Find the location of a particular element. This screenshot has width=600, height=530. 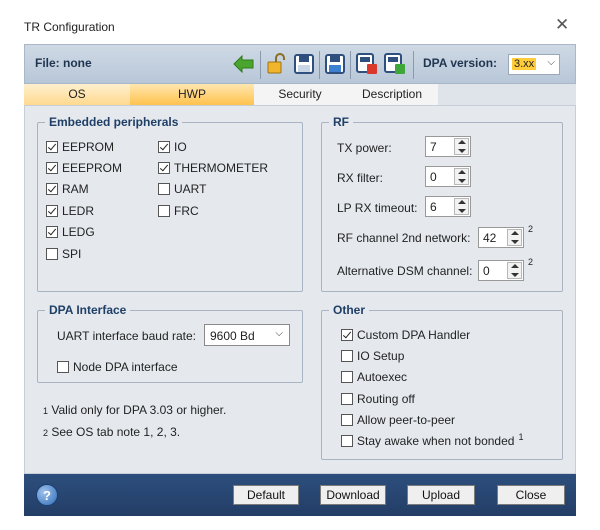

tab-security: Security is located at coordinates (300, 94).